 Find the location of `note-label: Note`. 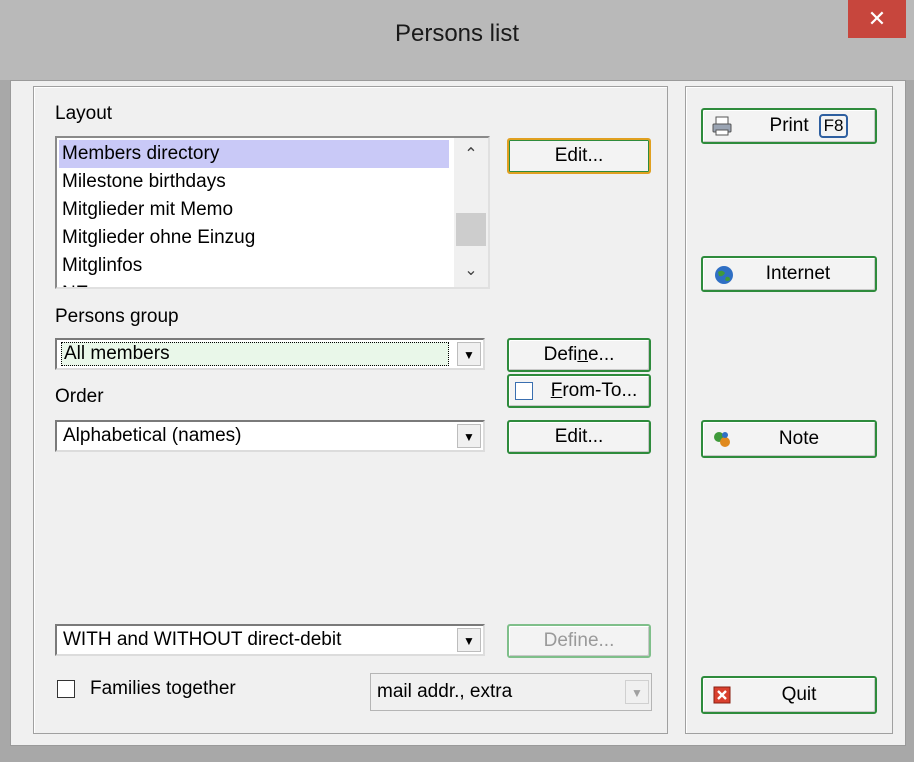

note-label: Note is located at coordinates (799, 438).